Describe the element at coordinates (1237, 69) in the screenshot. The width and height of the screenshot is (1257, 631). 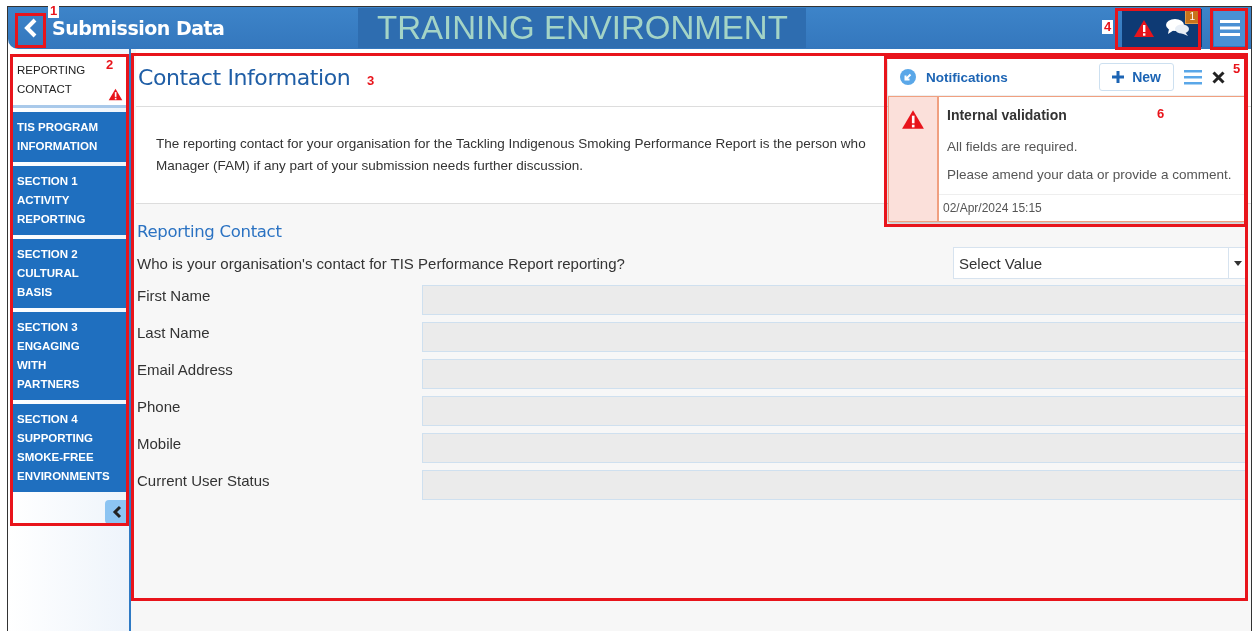
I see `annotation-number: 5` at that location.